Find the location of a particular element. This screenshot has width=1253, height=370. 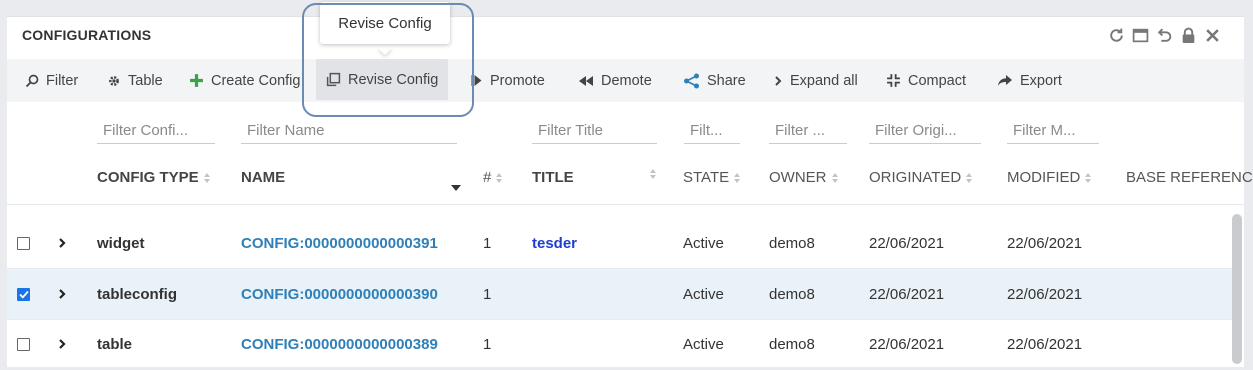

gear-icon is located at coordinates (114, 80).